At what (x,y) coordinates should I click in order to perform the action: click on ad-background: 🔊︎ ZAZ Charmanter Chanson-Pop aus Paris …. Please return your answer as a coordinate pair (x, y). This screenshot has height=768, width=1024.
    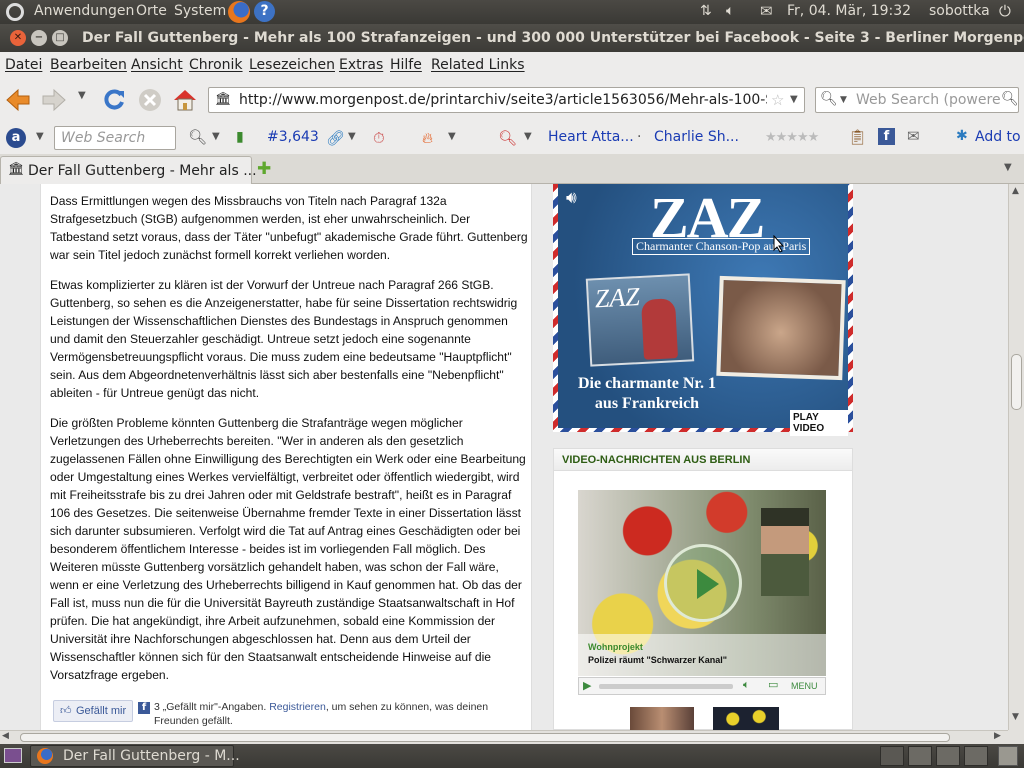
    Looking at the image, I should click on (703, 310).